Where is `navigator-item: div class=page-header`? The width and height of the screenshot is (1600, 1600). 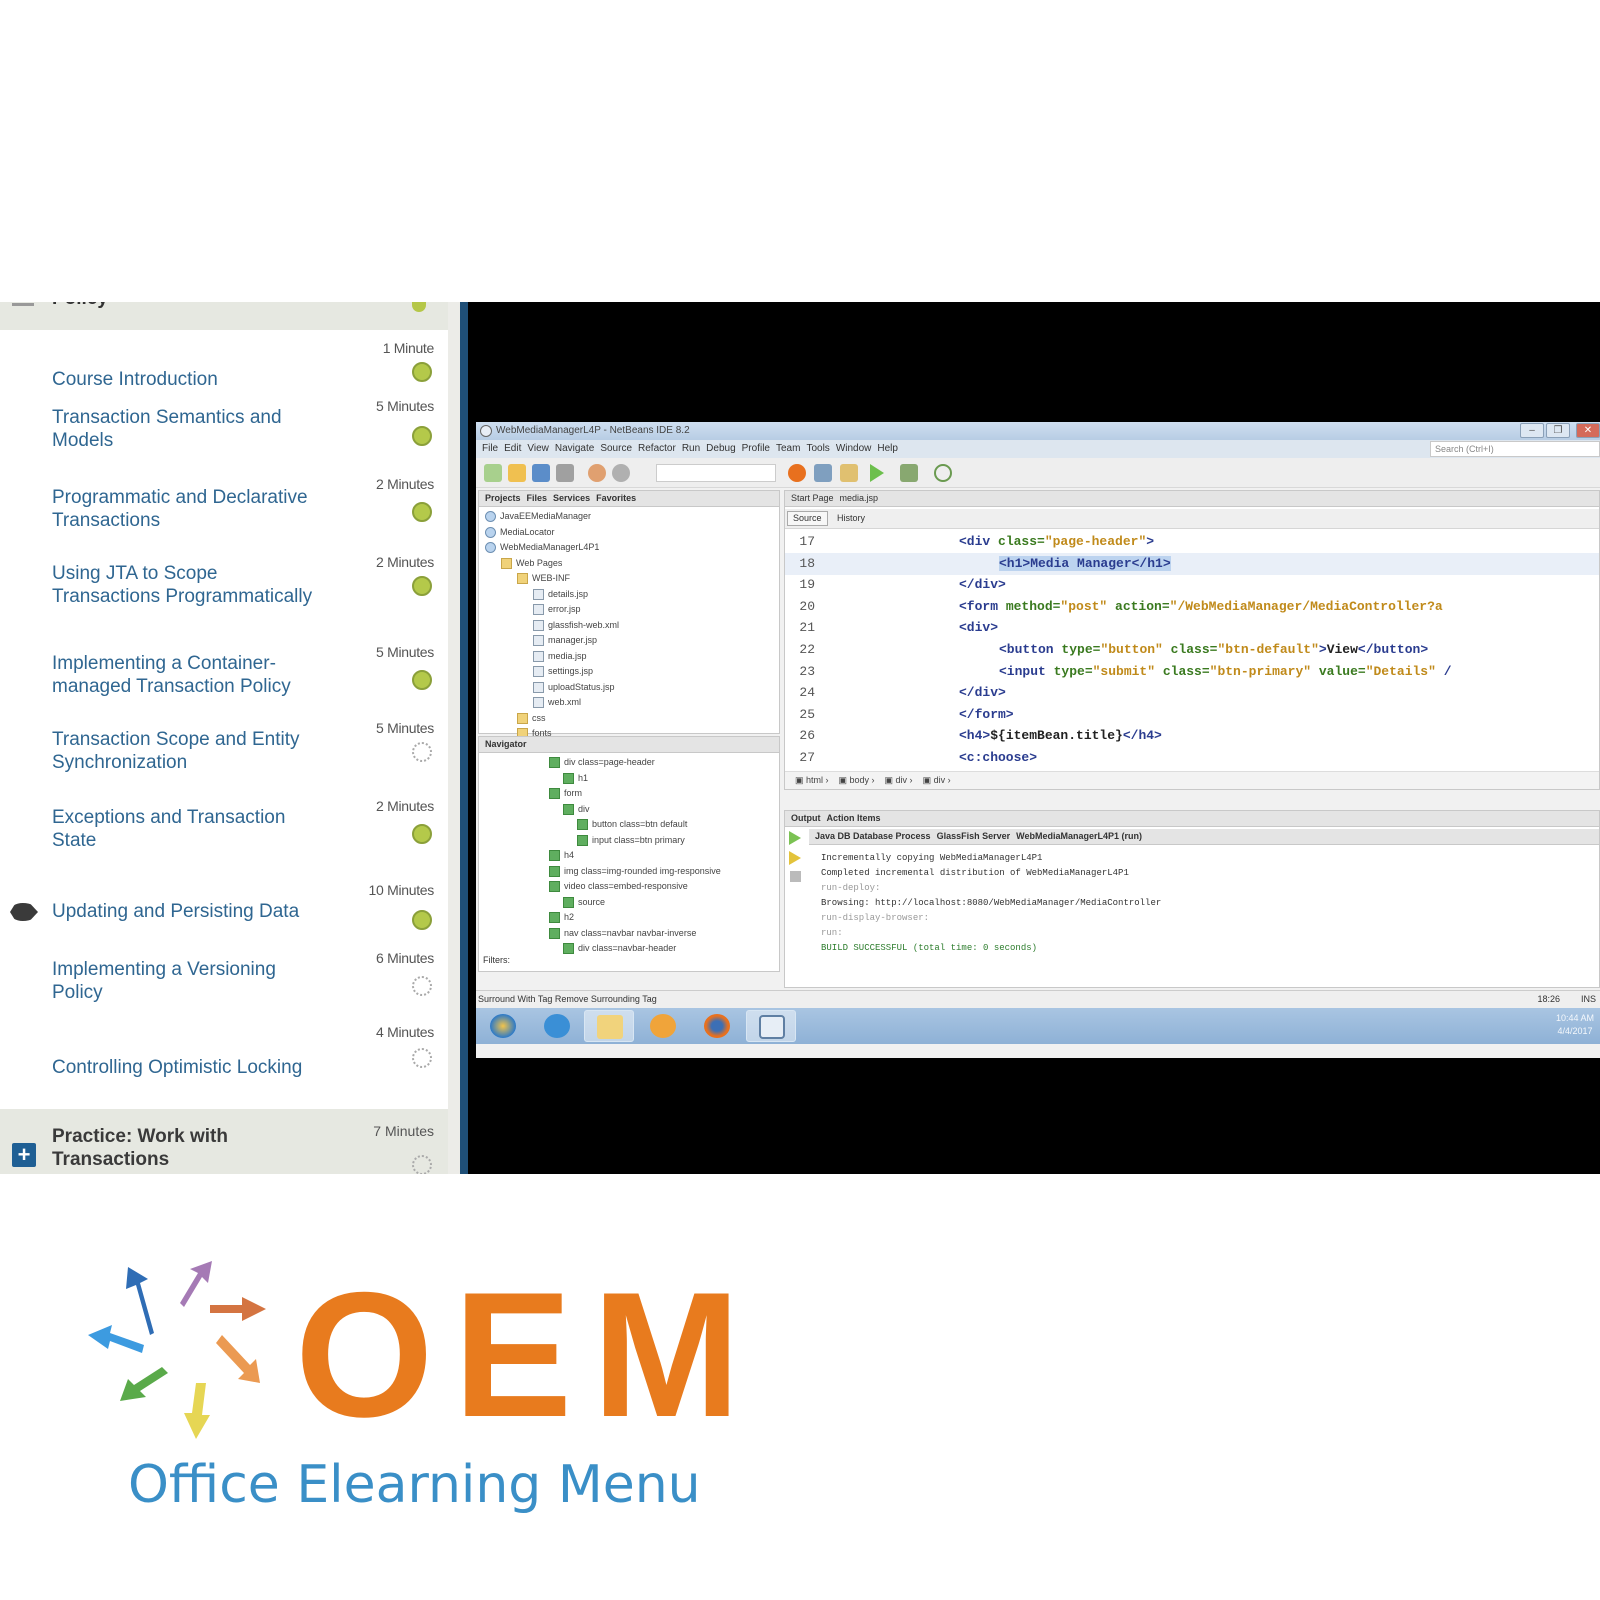 navigator-item: div class=page-header is located at coordinates (635, 763).